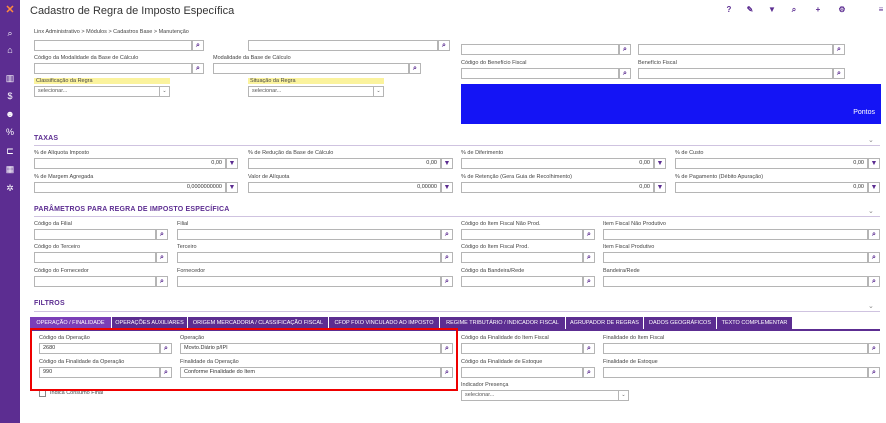 The height and width of the screenshot is (423, 886). I want to click on item-nao-prod-label: Item Fiscal Não Produtivo, so click(634, 224).